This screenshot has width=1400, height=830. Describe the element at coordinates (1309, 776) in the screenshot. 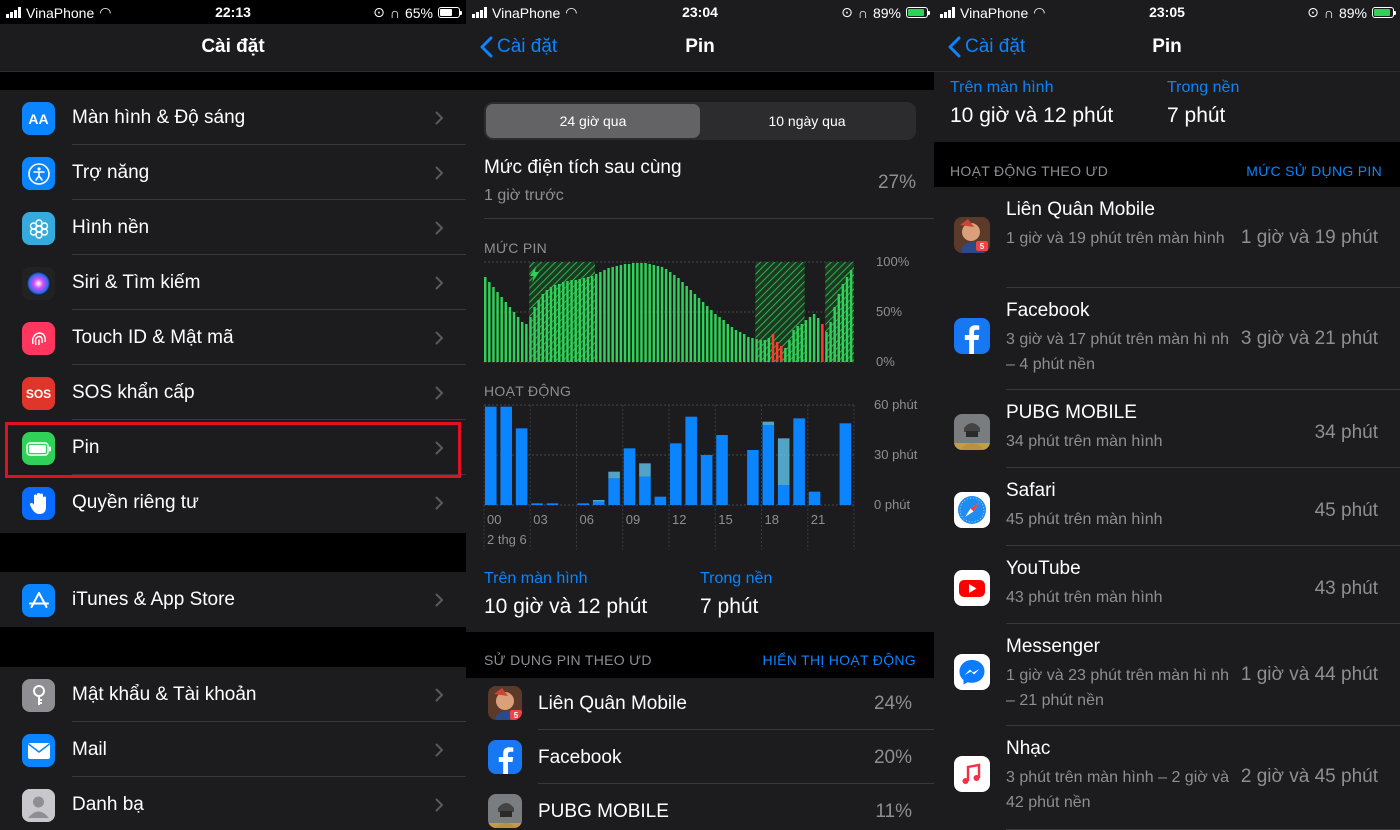

I see `app-usage-duration: 2 giờ và 45 phút` at that location.